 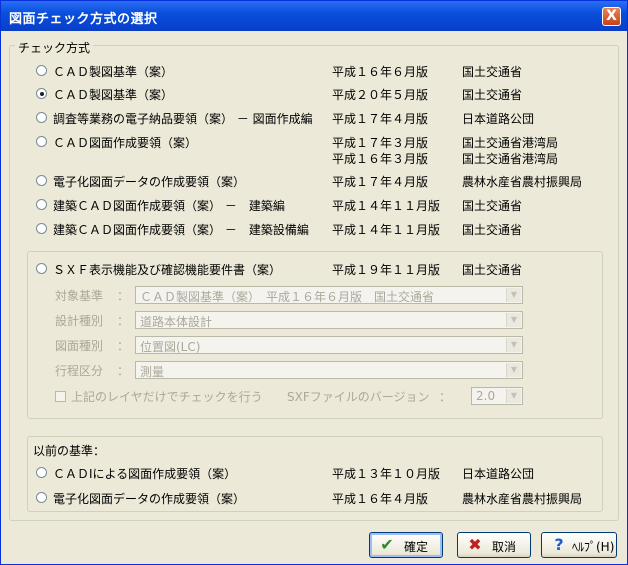 I want to click on option-version: 平成１３年１０月版, so click(x=386, y=474).